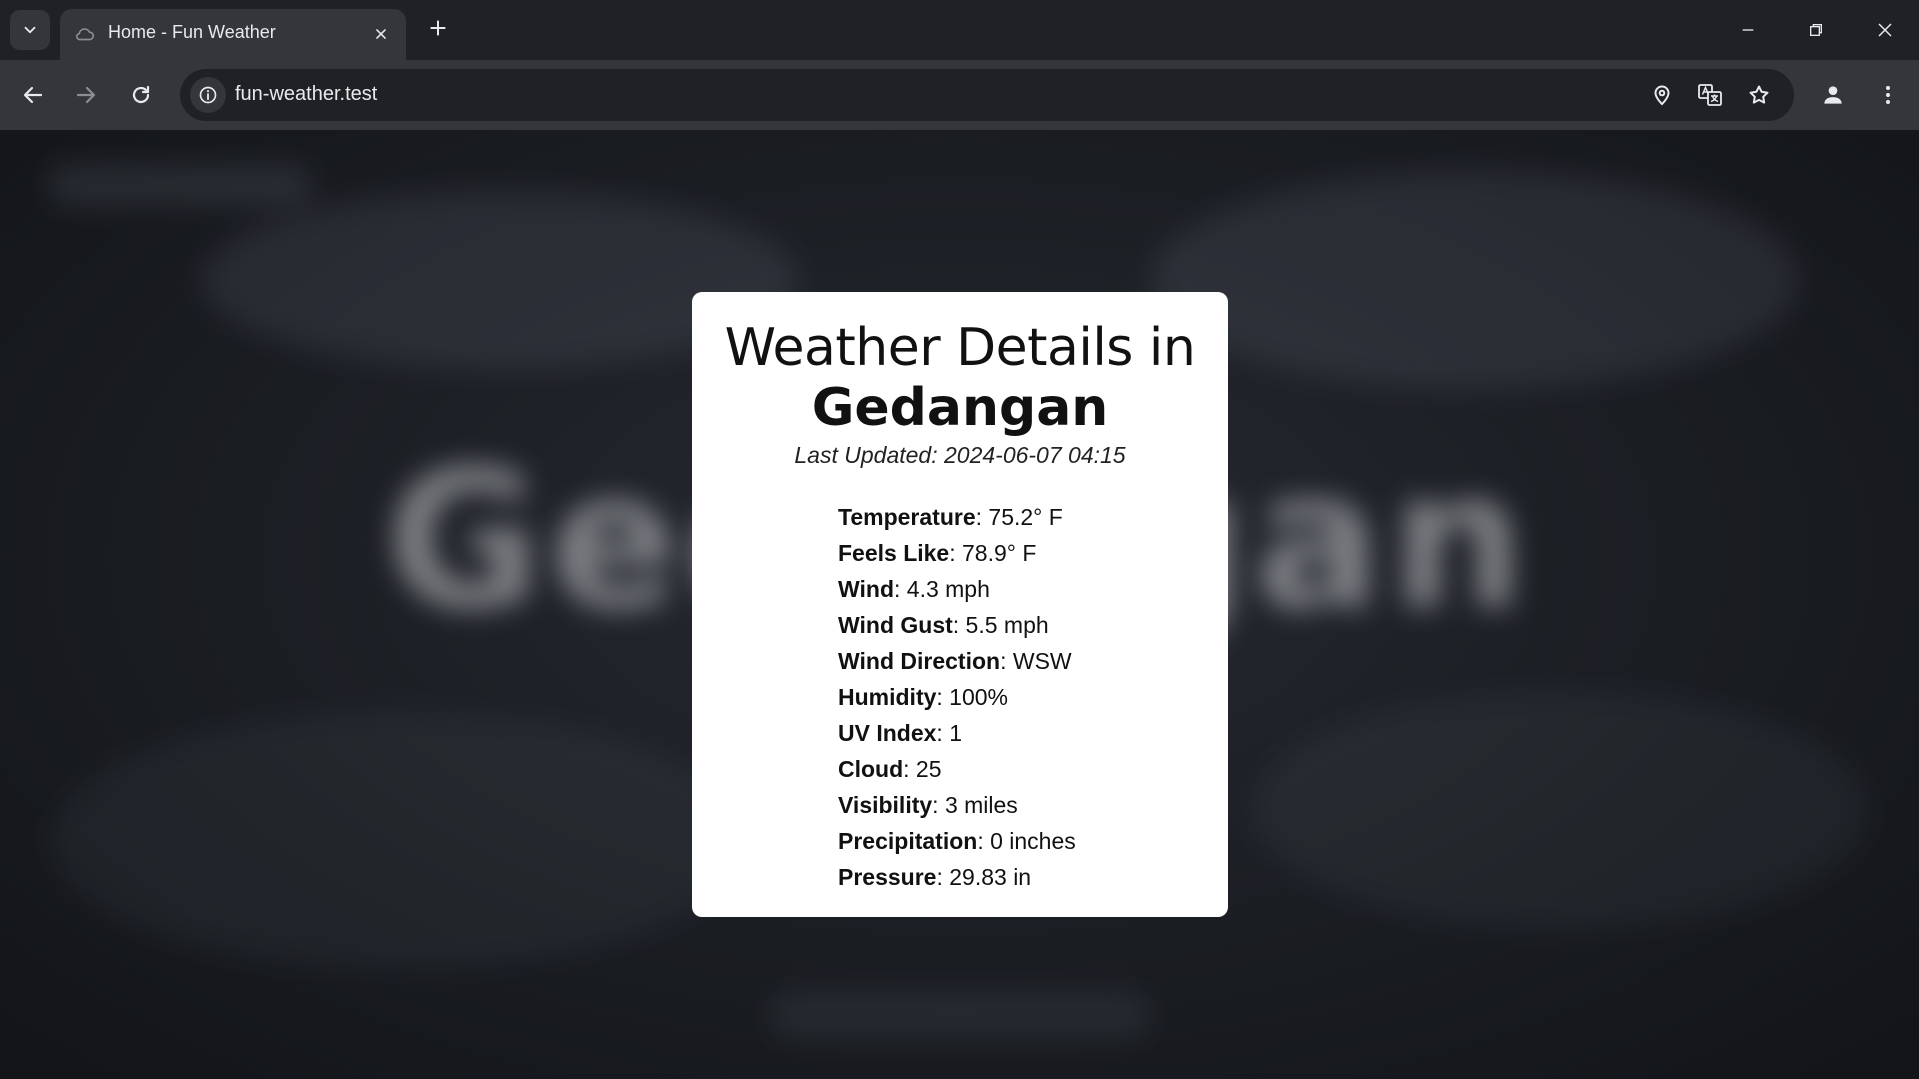  I want to click on info-icon, so click(208, 95).